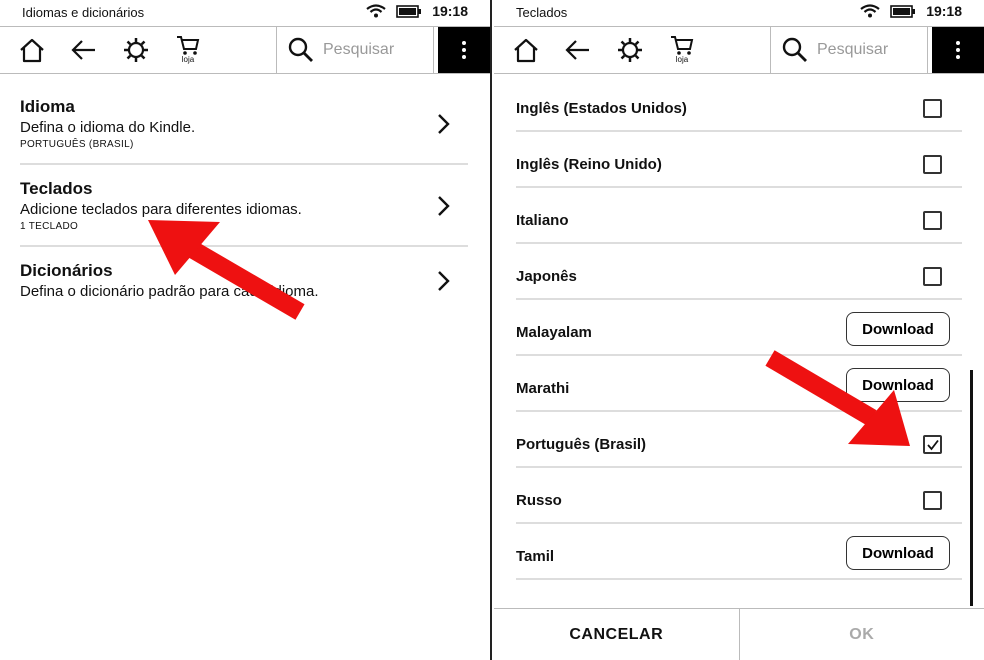  Describe the element at coordinates (108, 127) in the screenshot. I see `setting-description: Defina o idioma do Kindle.` at that location.